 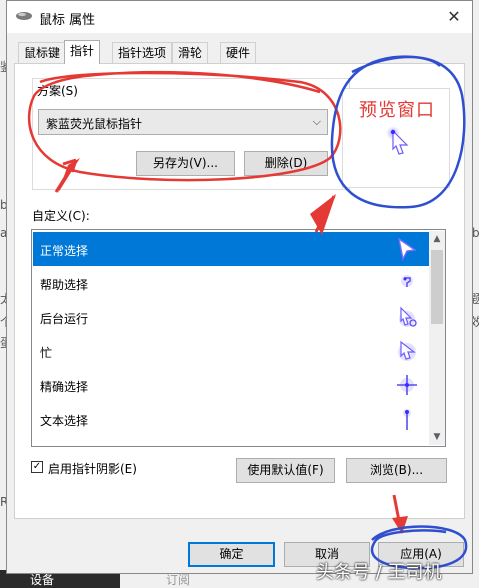 What do you see at coordinates (398, 132) in the screenshot?
I see `blue-annotation-oval` at bounding box center [398, 132].